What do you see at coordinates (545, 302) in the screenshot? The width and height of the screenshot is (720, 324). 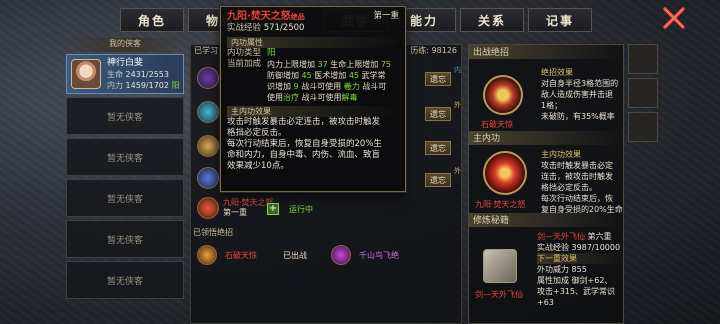 I see `book-attr-line: +63` at bounding box center [545, 302].